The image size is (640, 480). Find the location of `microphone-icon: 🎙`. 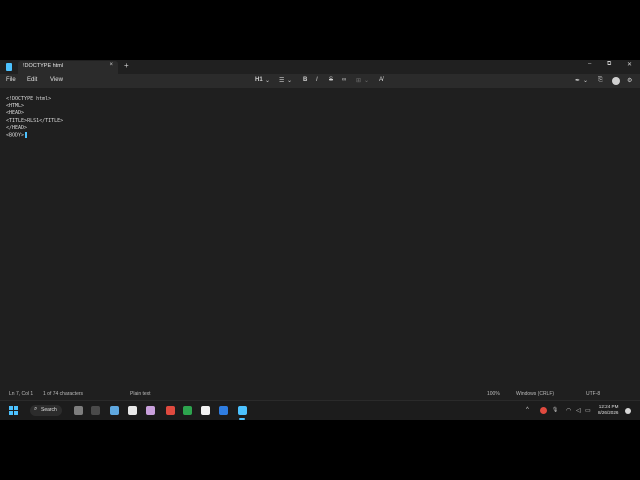

microphone-icon: 🎙 is located at coordinates (555, 410).